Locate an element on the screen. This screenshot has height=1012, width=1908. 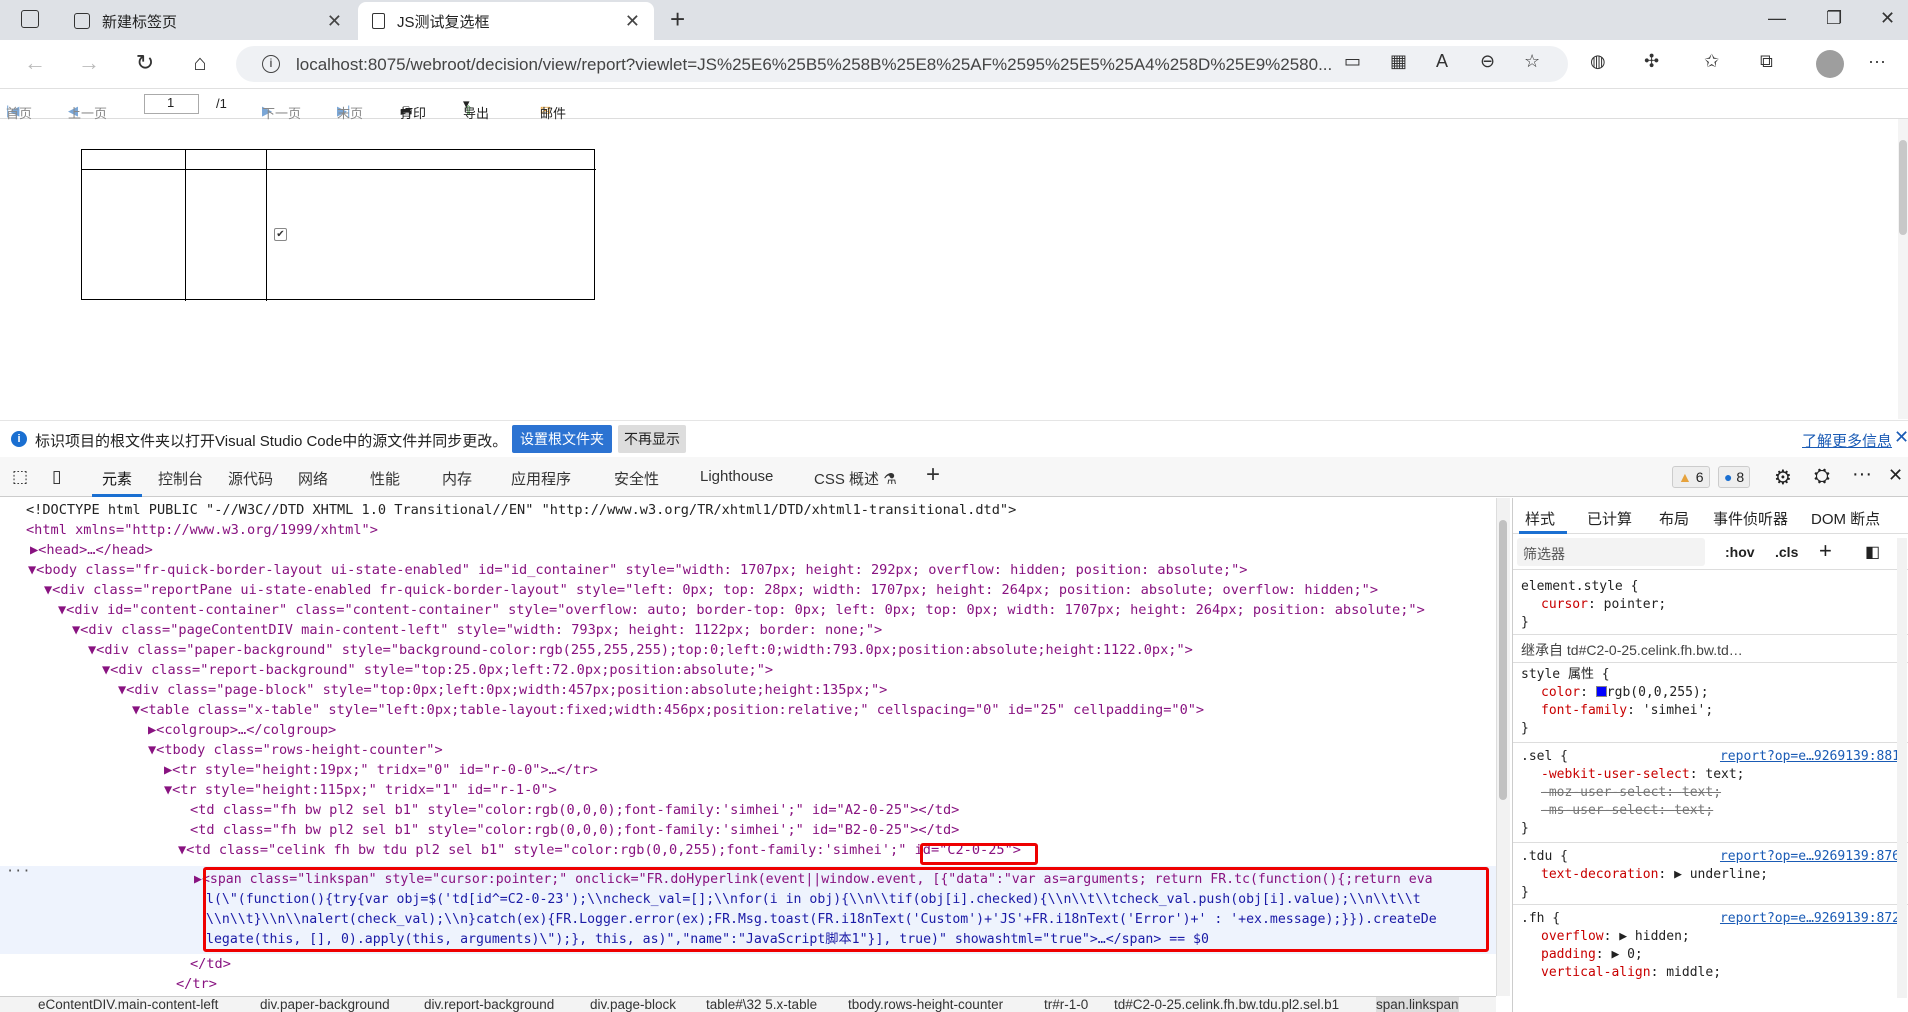
more-icon: ··· is located at coordinates (1877, 61).